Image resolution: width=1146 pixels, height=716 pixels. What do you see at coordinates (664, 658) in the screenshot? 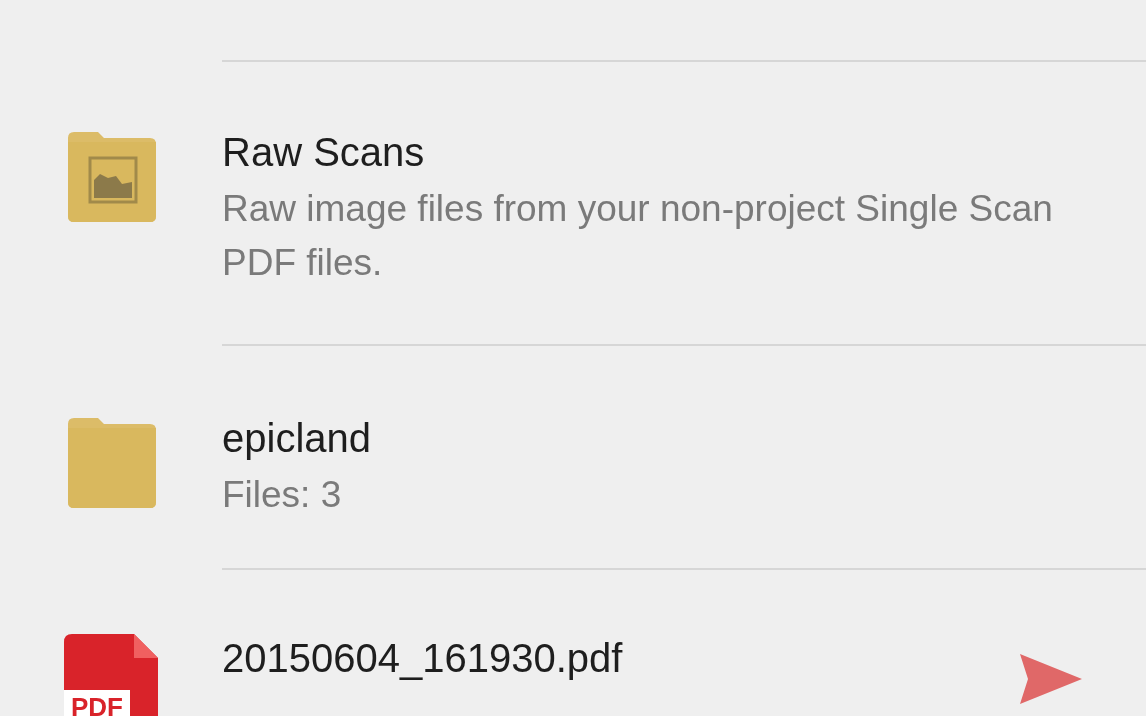
I see `file-name: 20150604_161930.pdf` at bounding box center [664, 658].